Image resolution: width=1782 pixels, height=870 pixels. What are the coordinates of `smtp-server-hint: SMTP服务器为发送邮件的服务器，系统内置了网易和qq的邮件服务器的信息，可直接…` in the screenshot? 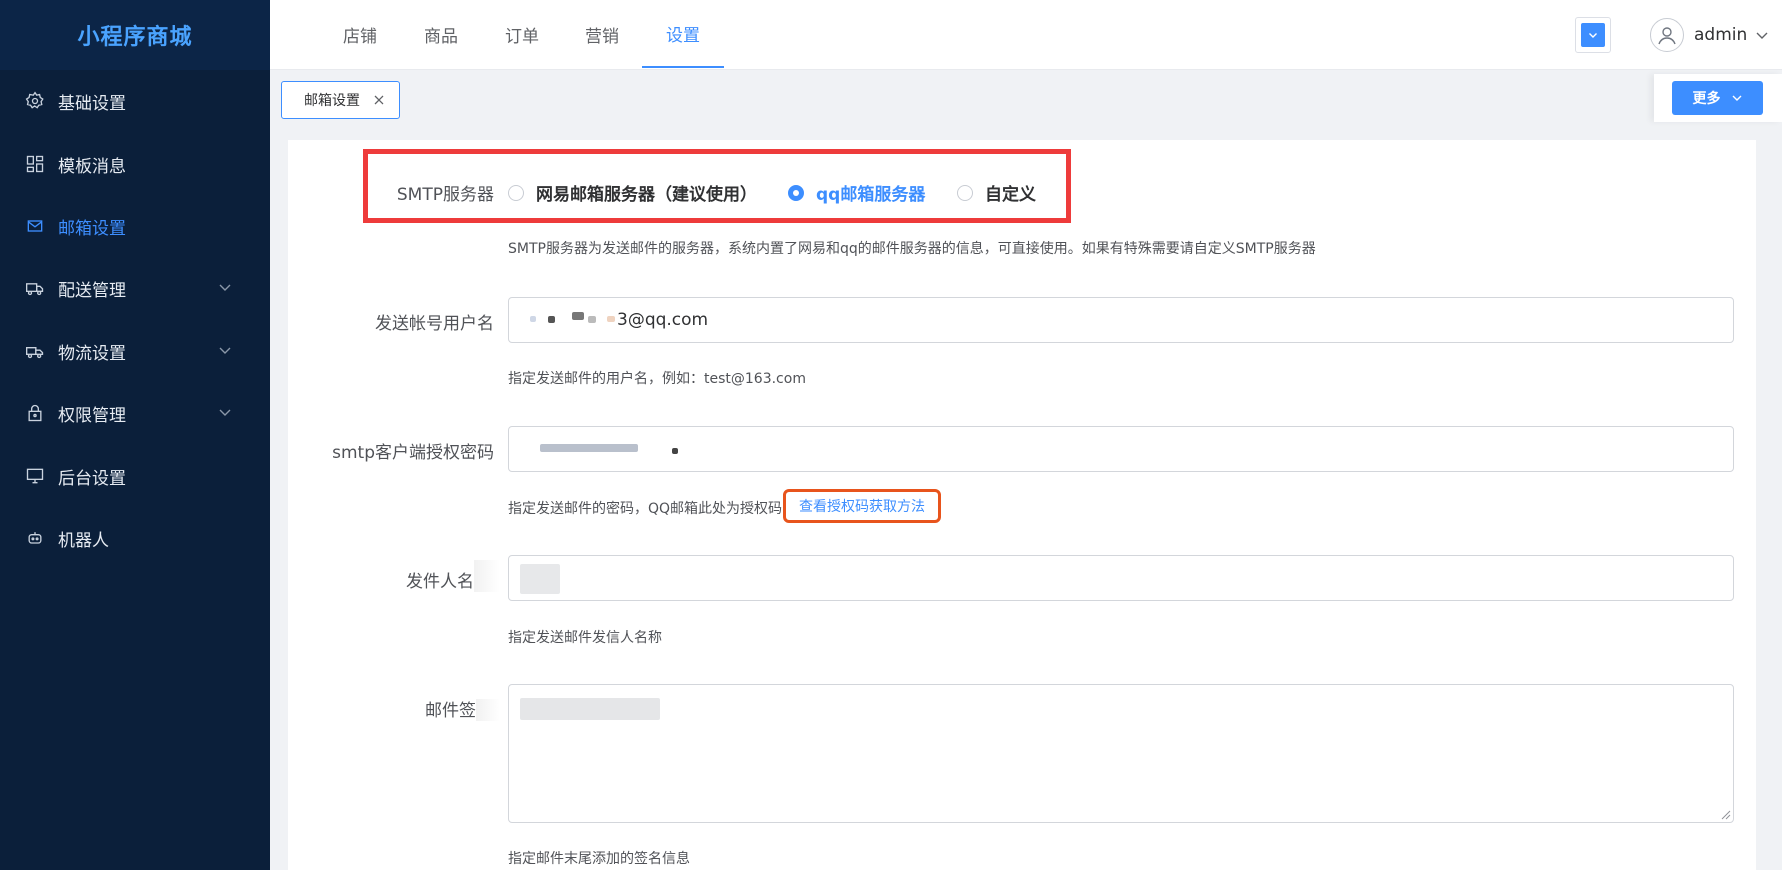 It's located at (912, 249).